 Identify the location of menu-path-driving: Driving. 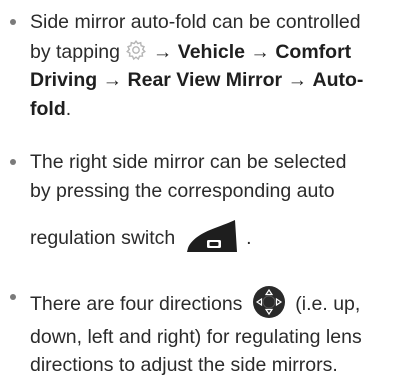
(64, 80).